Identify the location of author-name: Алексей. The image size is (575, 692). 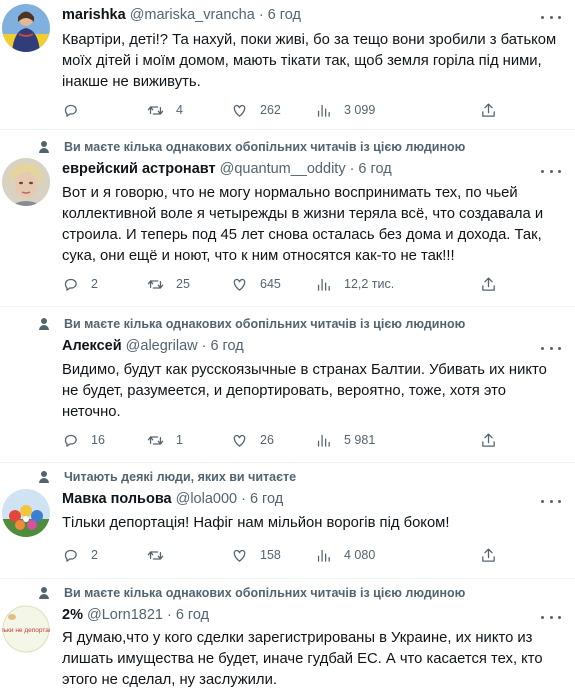
(92, 346).